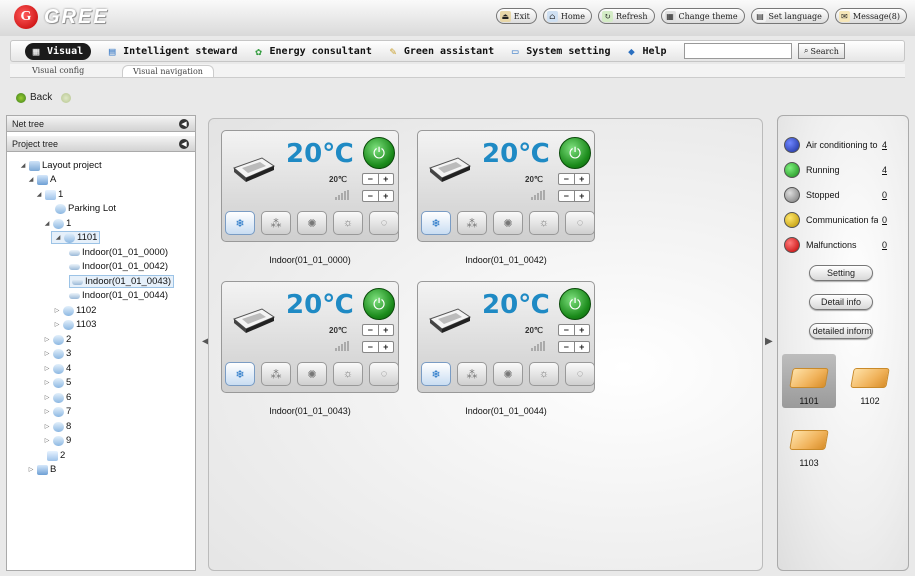 The height and width of the screenshot is (576, 915). Describe the element at coordinates (75, 324) in the screenshot. I see `tree-node: ▷ 1103` at that location.